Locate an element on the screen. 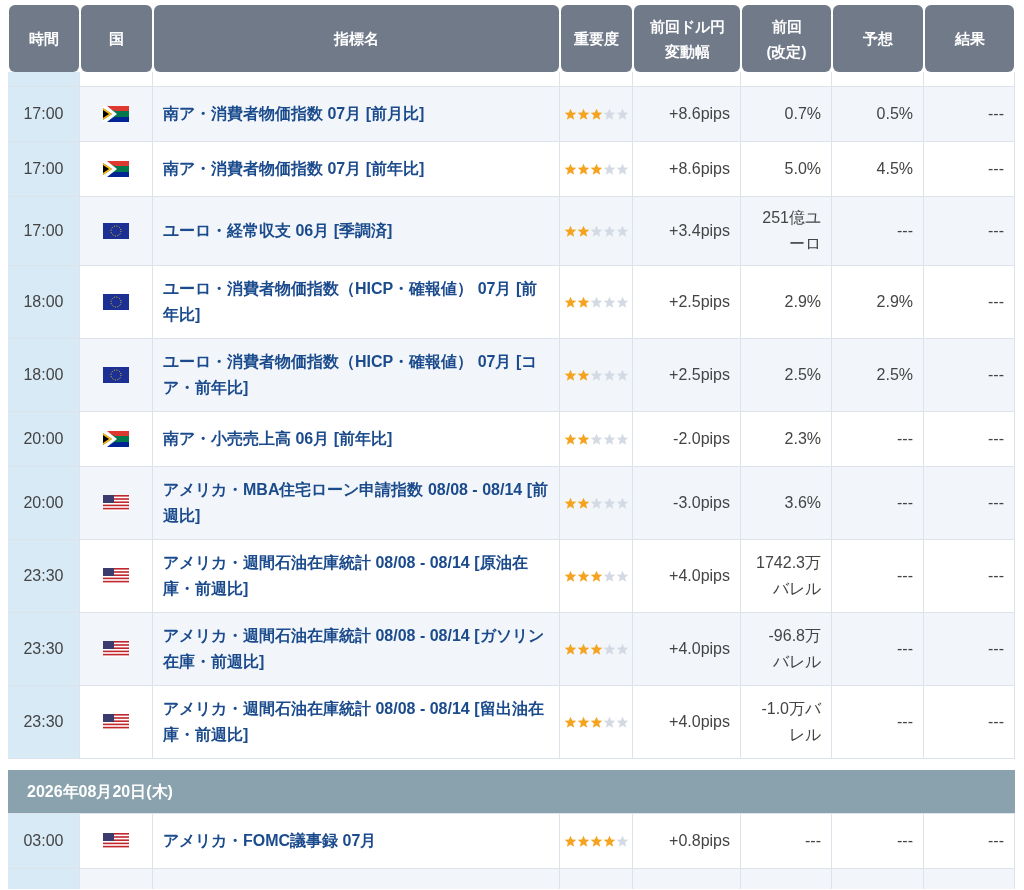  column-header: 時間 is located at coordinates (44, 38).